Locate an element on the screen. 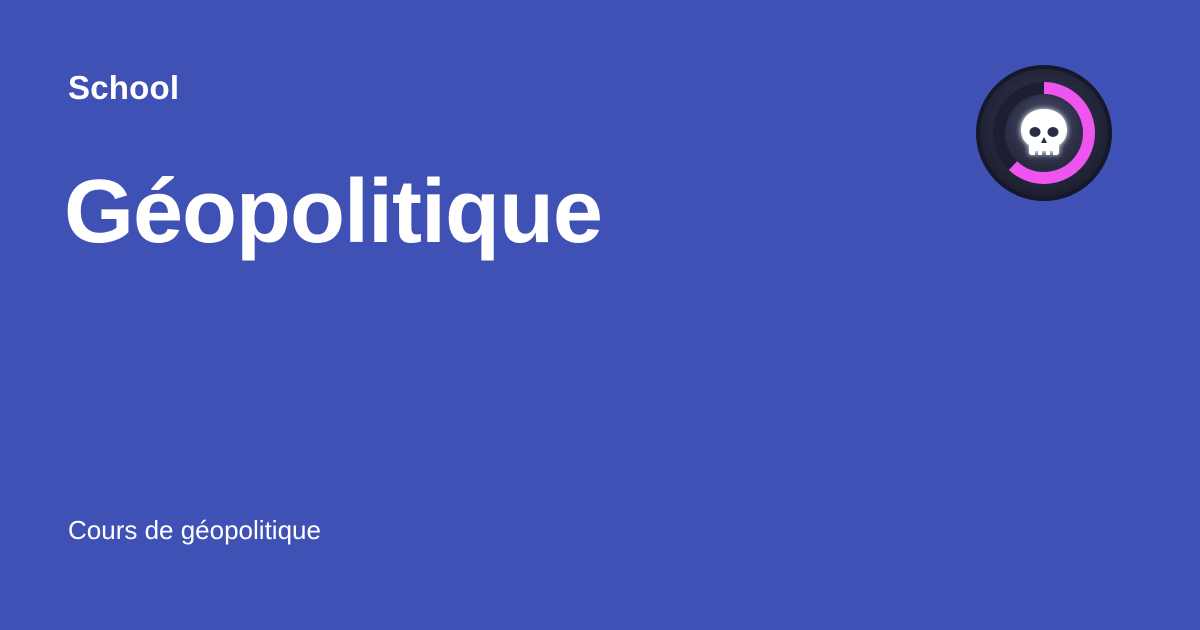  progress-badge is located at coordinates (1044, 133).